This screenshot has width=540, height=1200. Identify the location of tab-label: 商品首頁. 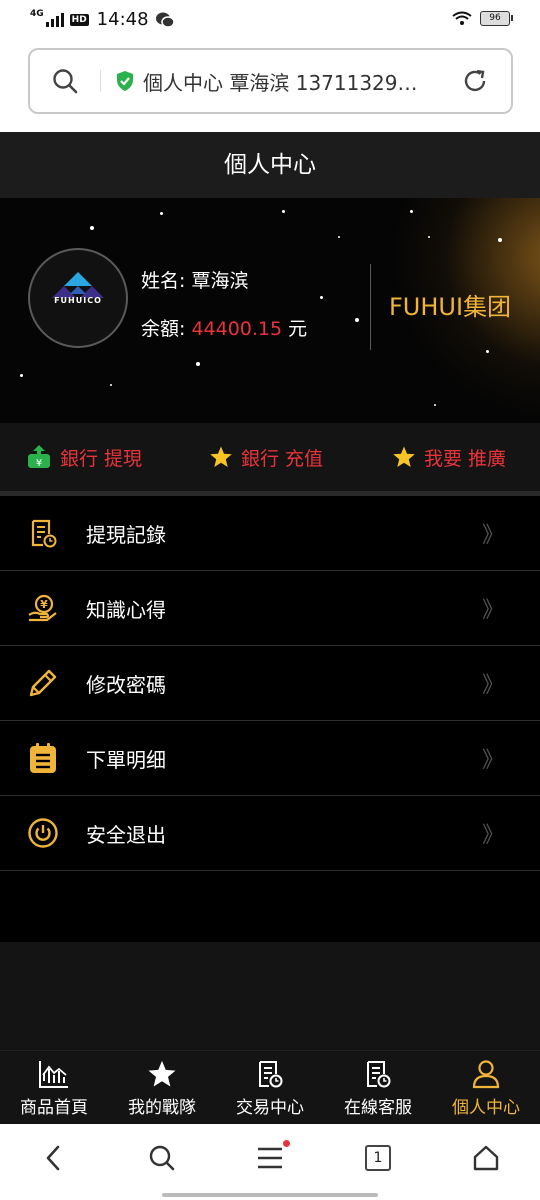
(54, 1108).